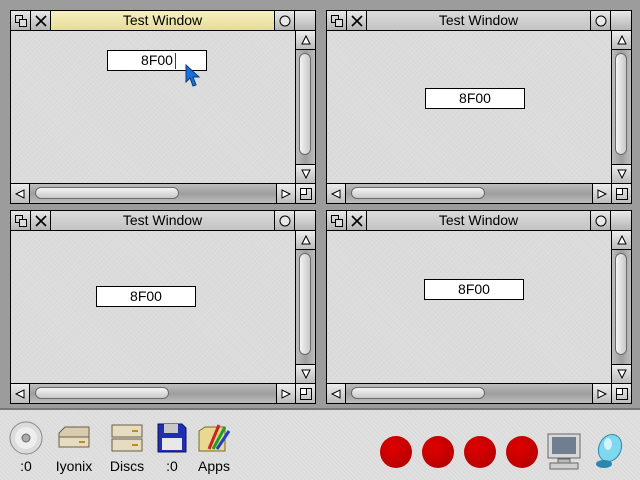  What do you see at coordinates (172, 450) in the screenshot?
I see `iconbar-floppy: :0` at bounding box center [172, 450].